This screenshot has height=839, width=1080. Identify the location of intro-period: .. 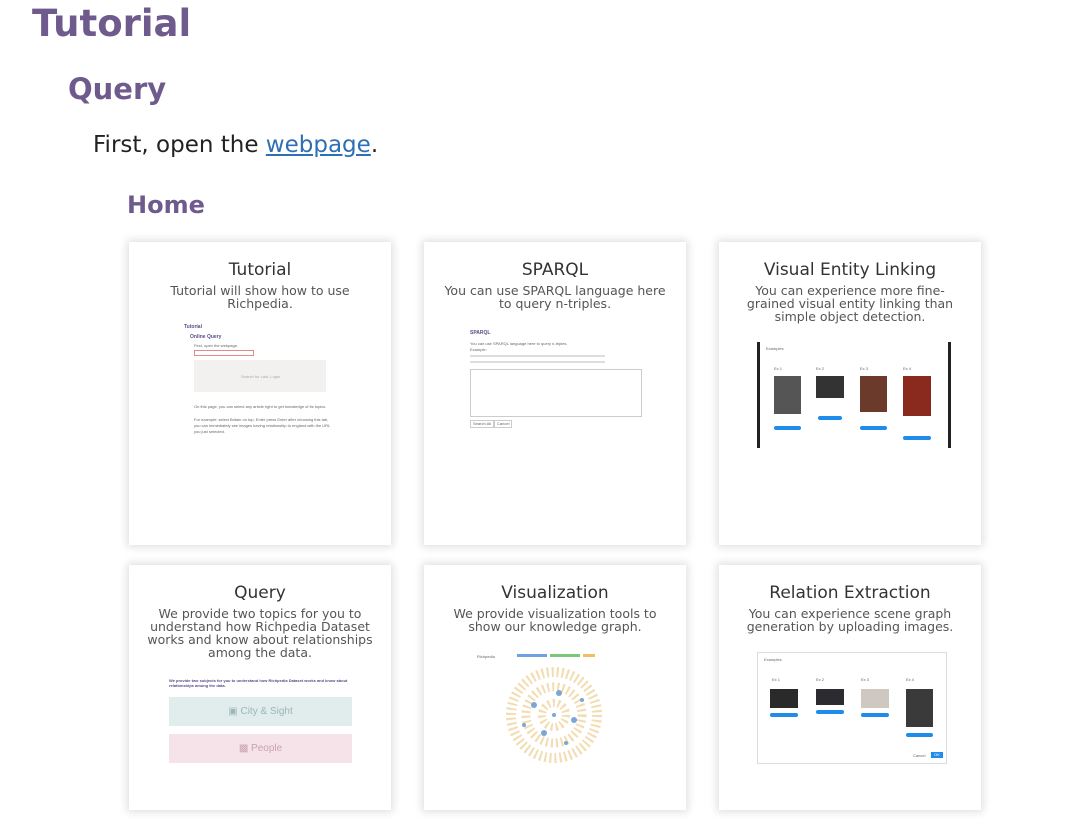
(374, 145).